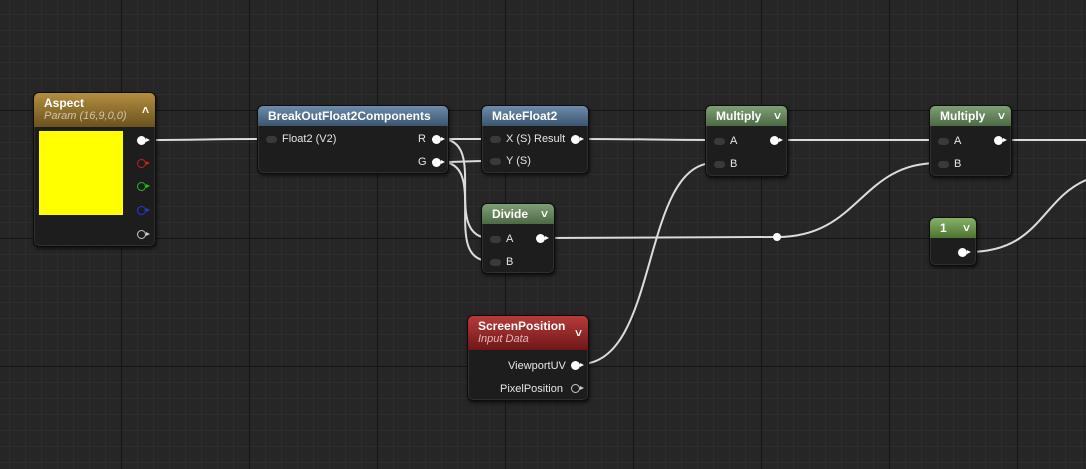 The width and height of the screenshot is (1086, 469). What do you see at coordinates (143, 210) in the screenshot?
I see `output-pin-b` at bounding box center [143, 210].